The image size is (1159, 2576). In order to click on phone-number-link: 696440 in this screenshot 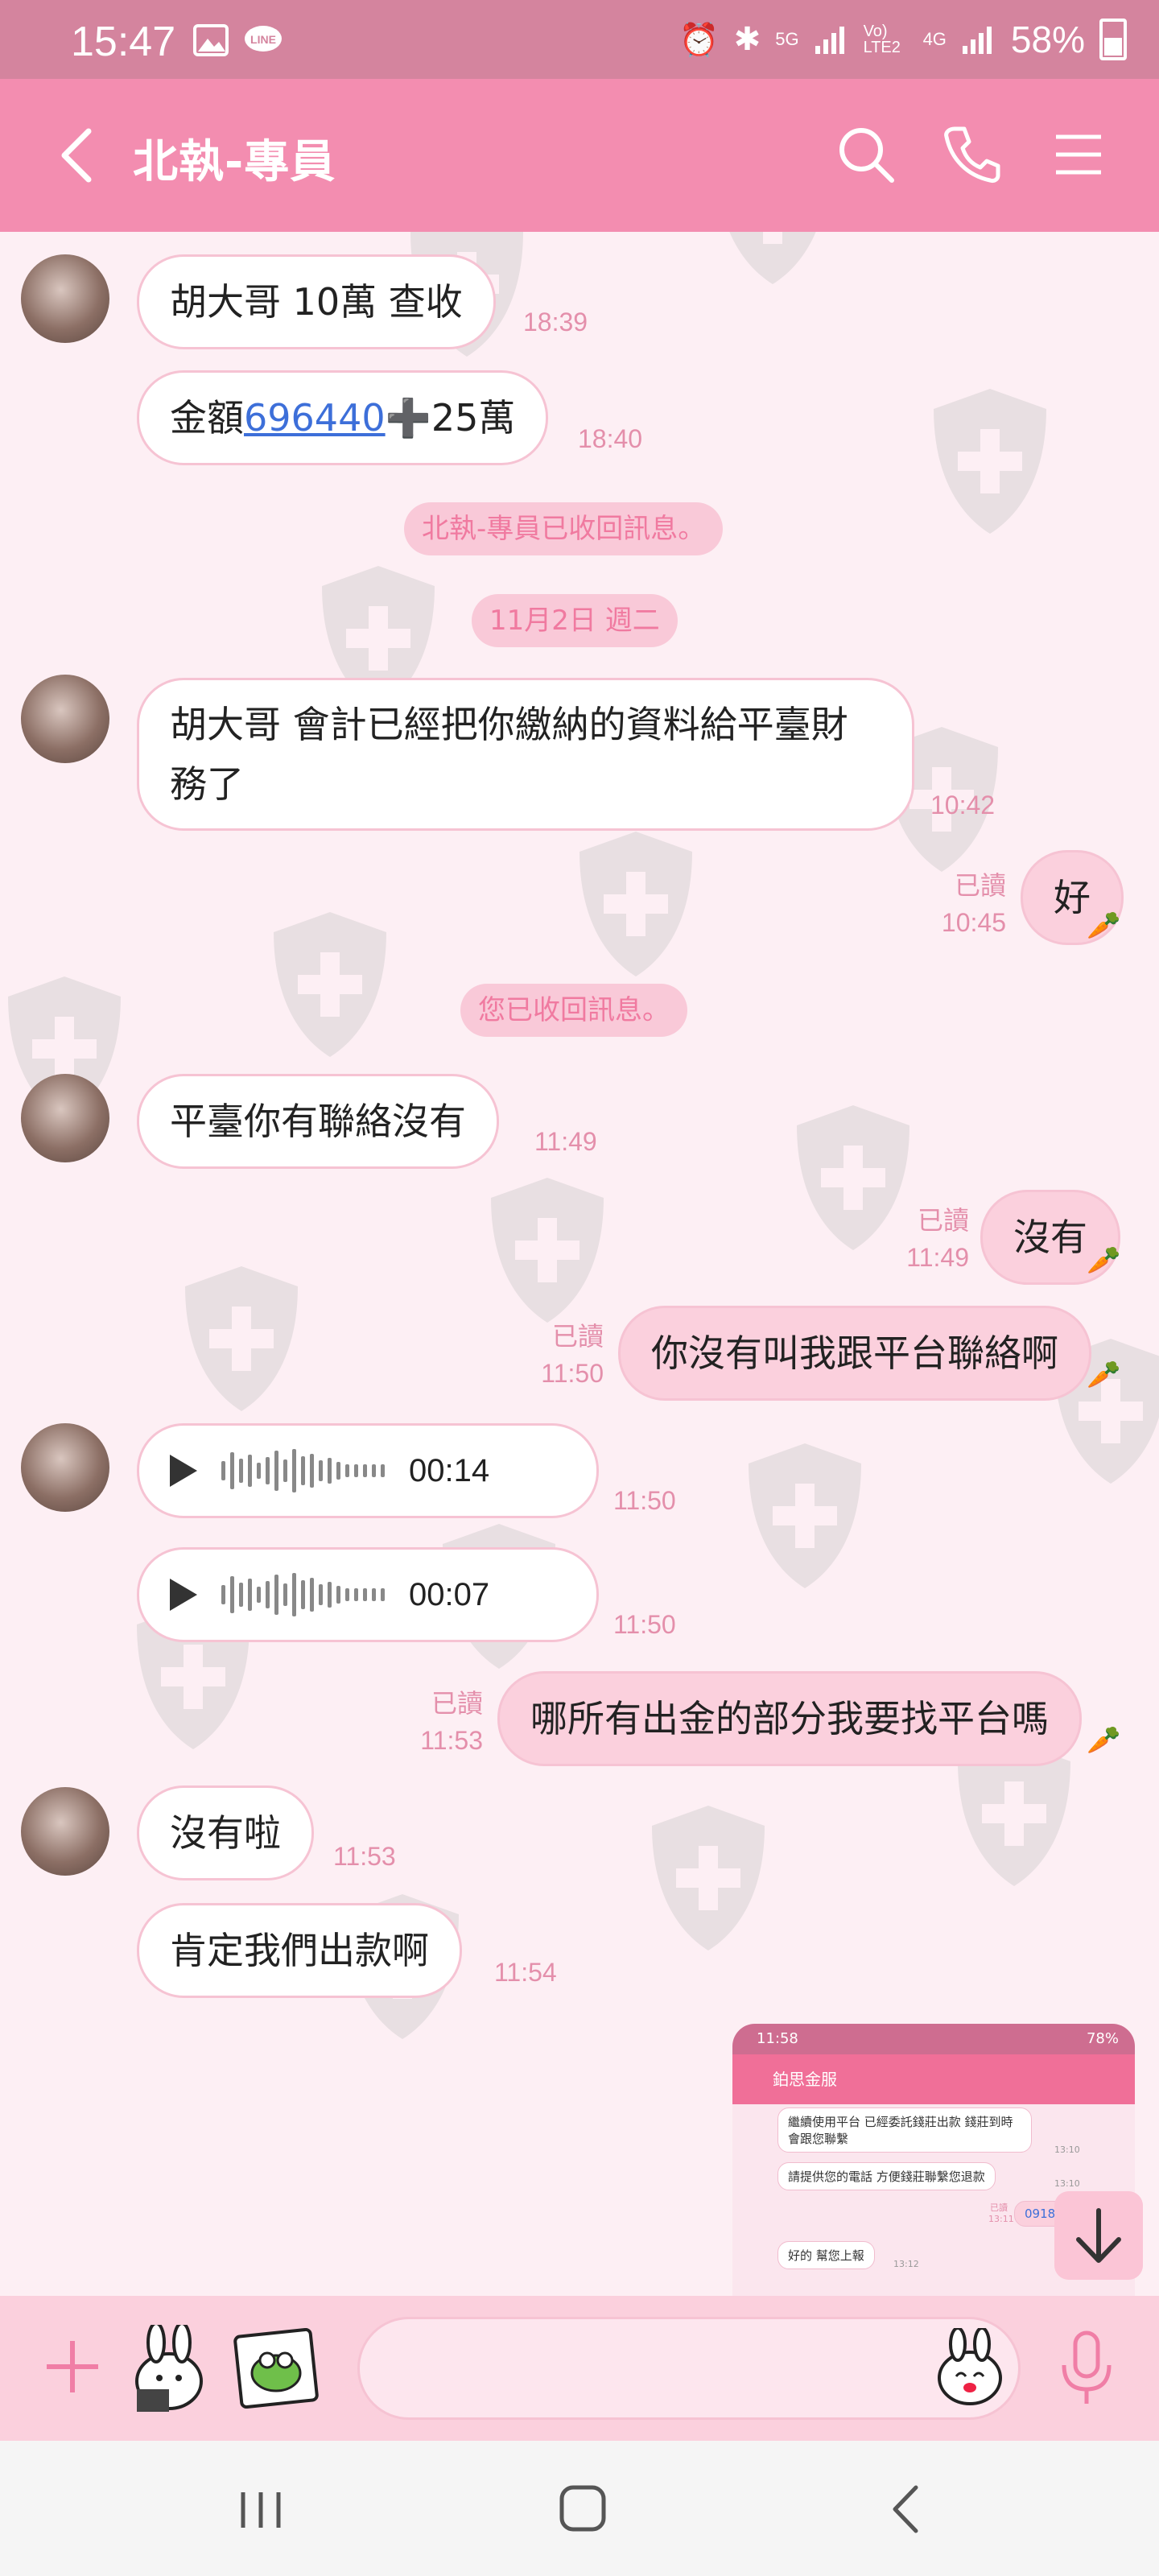, I will do `click(315, 418)`.